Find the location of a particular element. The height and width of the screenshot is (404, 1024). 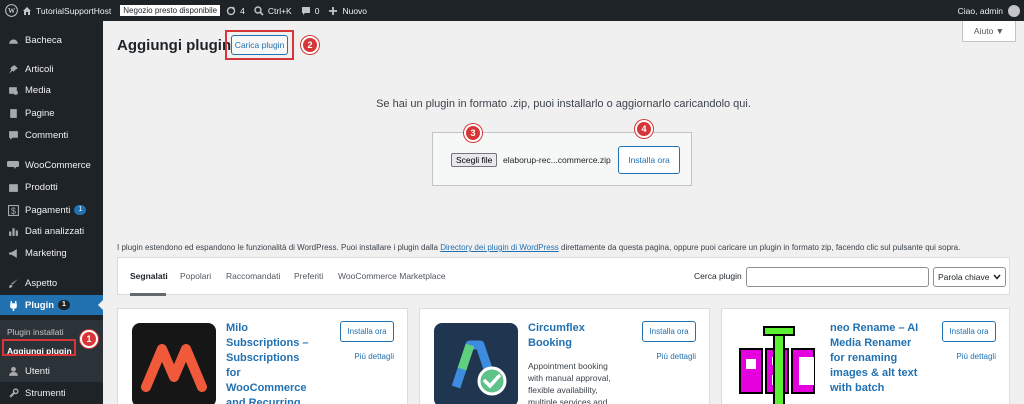

dashboard-icon is located at coordinates (13, 40).